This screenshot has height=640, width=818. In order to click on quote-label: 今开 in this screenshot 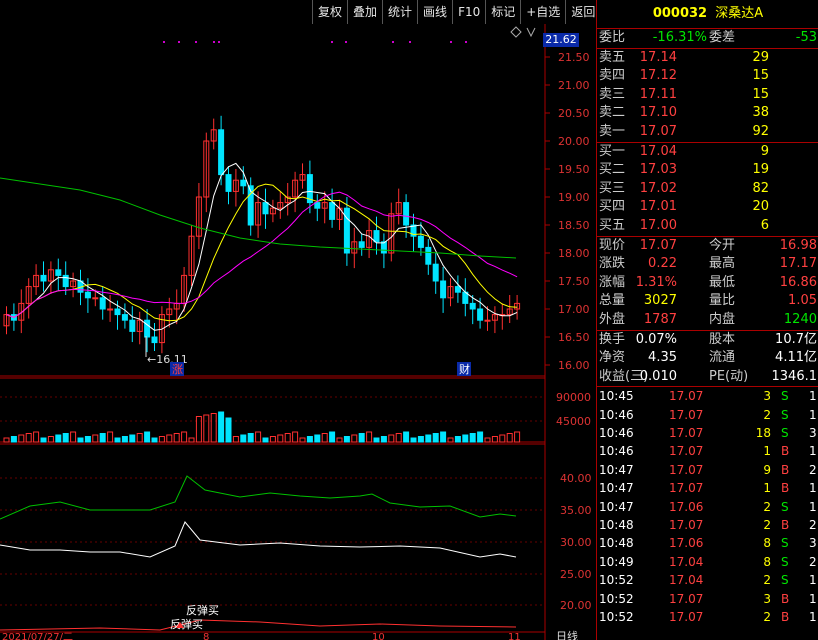, I will do `click(722, 245)`.